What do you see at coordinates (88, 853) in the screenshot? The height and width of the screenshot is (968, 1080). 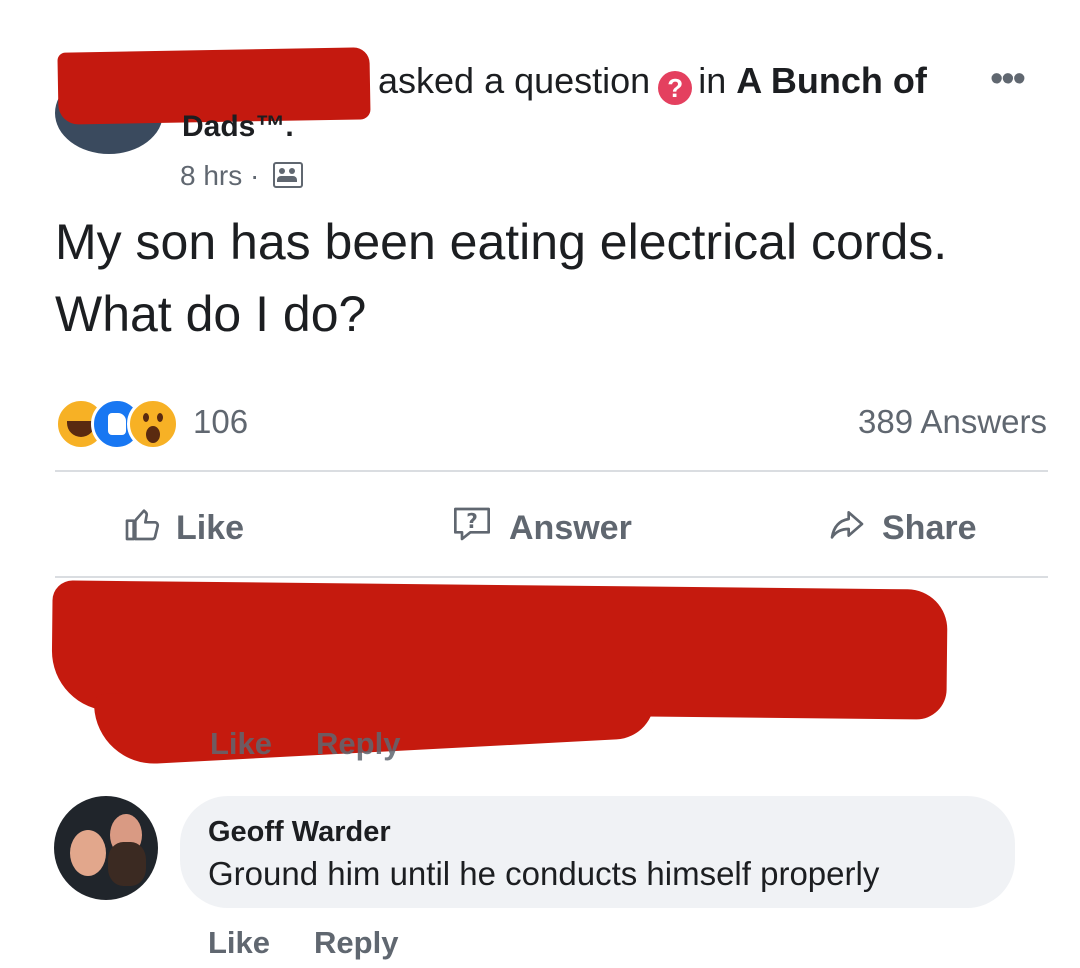 I see `avatar-face` at bounding box center [88, 853].